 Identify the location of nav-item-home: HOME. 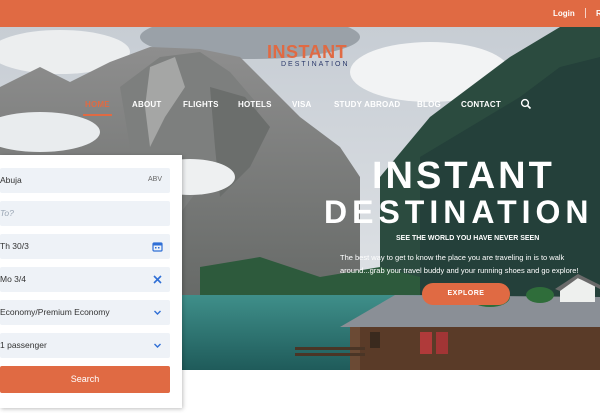
(97, 104).